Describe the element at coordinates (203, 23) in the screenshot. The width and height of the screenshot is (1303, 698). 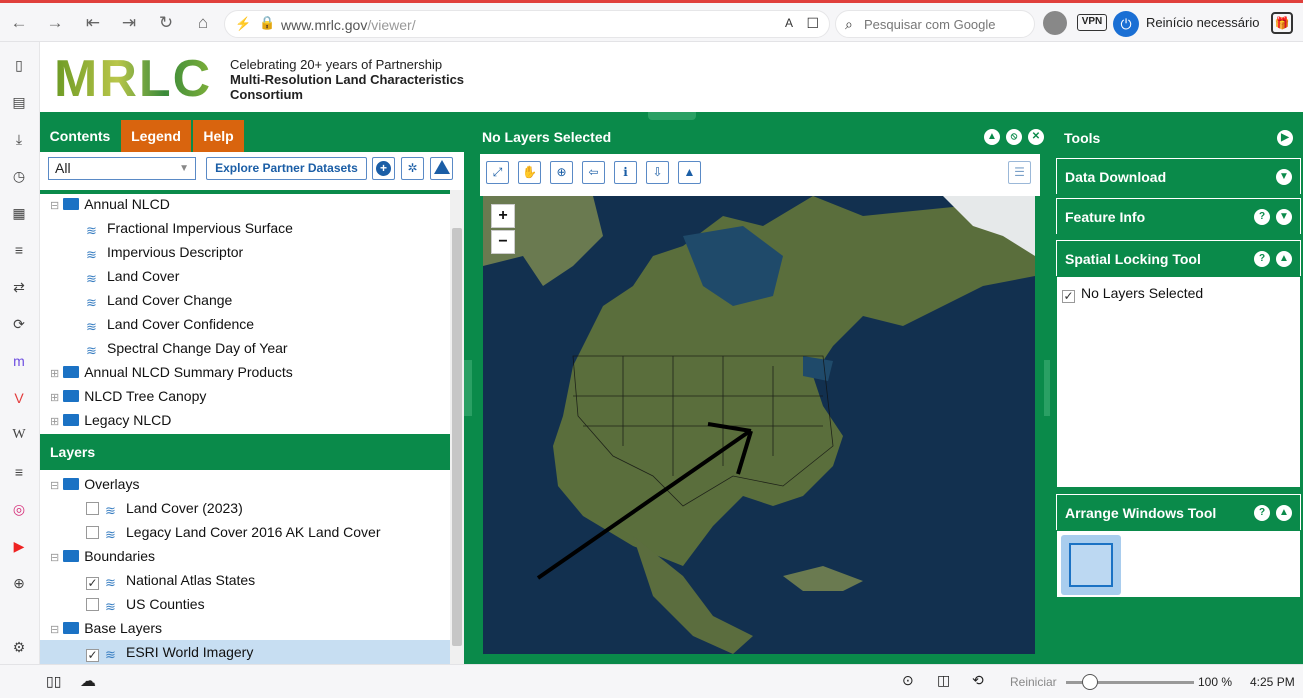
I see `home-icon: ⌂` at that location.